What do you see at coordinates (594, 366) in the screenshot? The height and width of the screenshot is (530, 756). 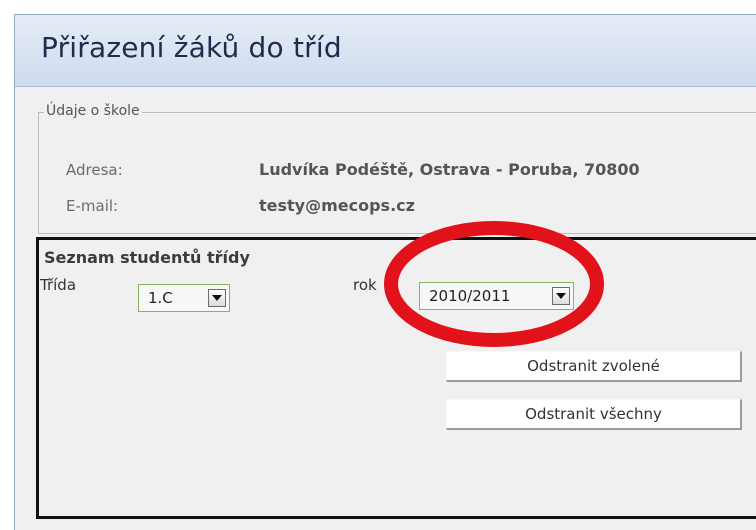 I see `remove-selected-button: Odstranit zvolené` at bounding box center [594, 366].